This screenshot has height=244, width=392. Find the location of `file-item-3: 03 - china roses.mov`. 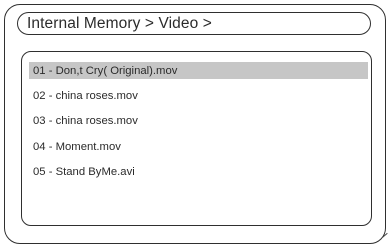

file-item-3: 03 - china roses.mov is located at coordinates (198, 121).